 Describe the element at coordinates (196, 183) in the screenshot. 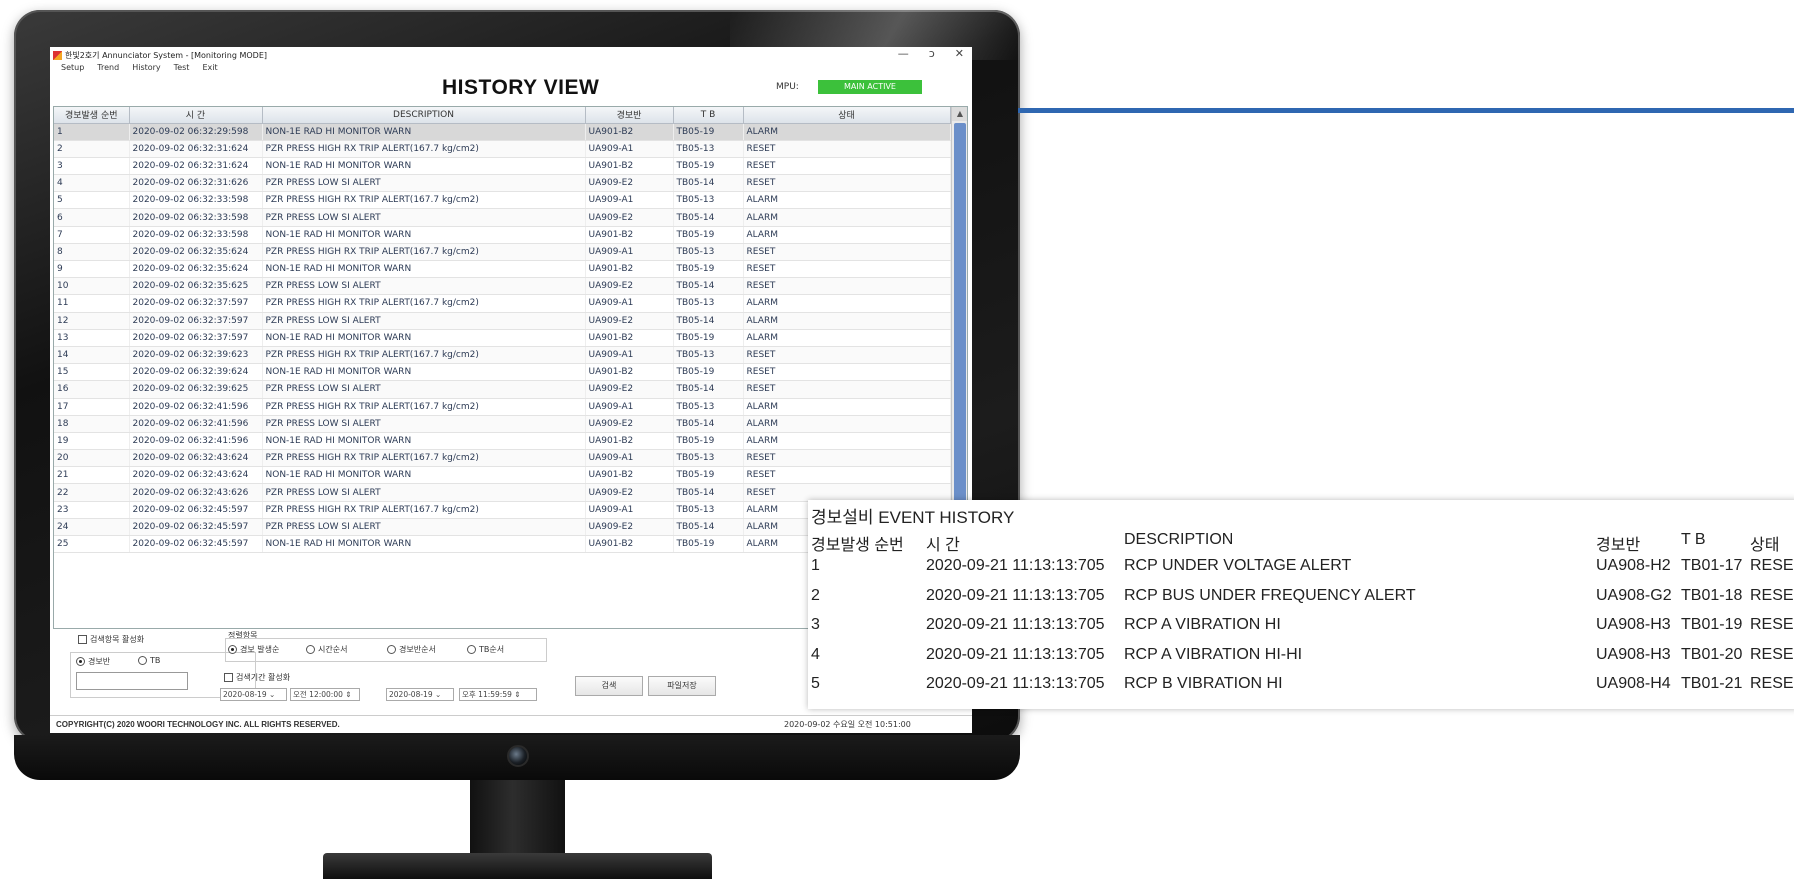

I see `cell-time: 2020-09-02 06:32:31:626` at that location.